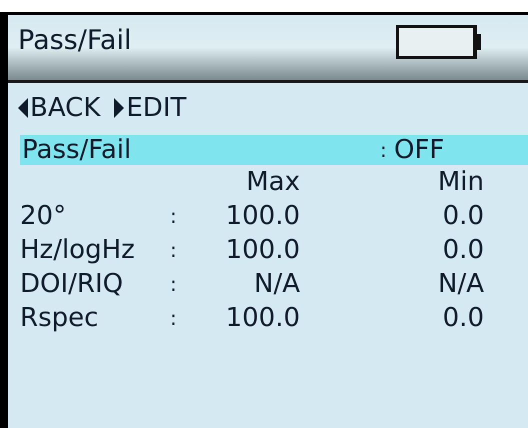 The height and width of the screenshot is (428, 528). What do you see at coordinates (44, 216) in the screenshot?
I see `row-label: 20°` at bounding box center [44, 216].